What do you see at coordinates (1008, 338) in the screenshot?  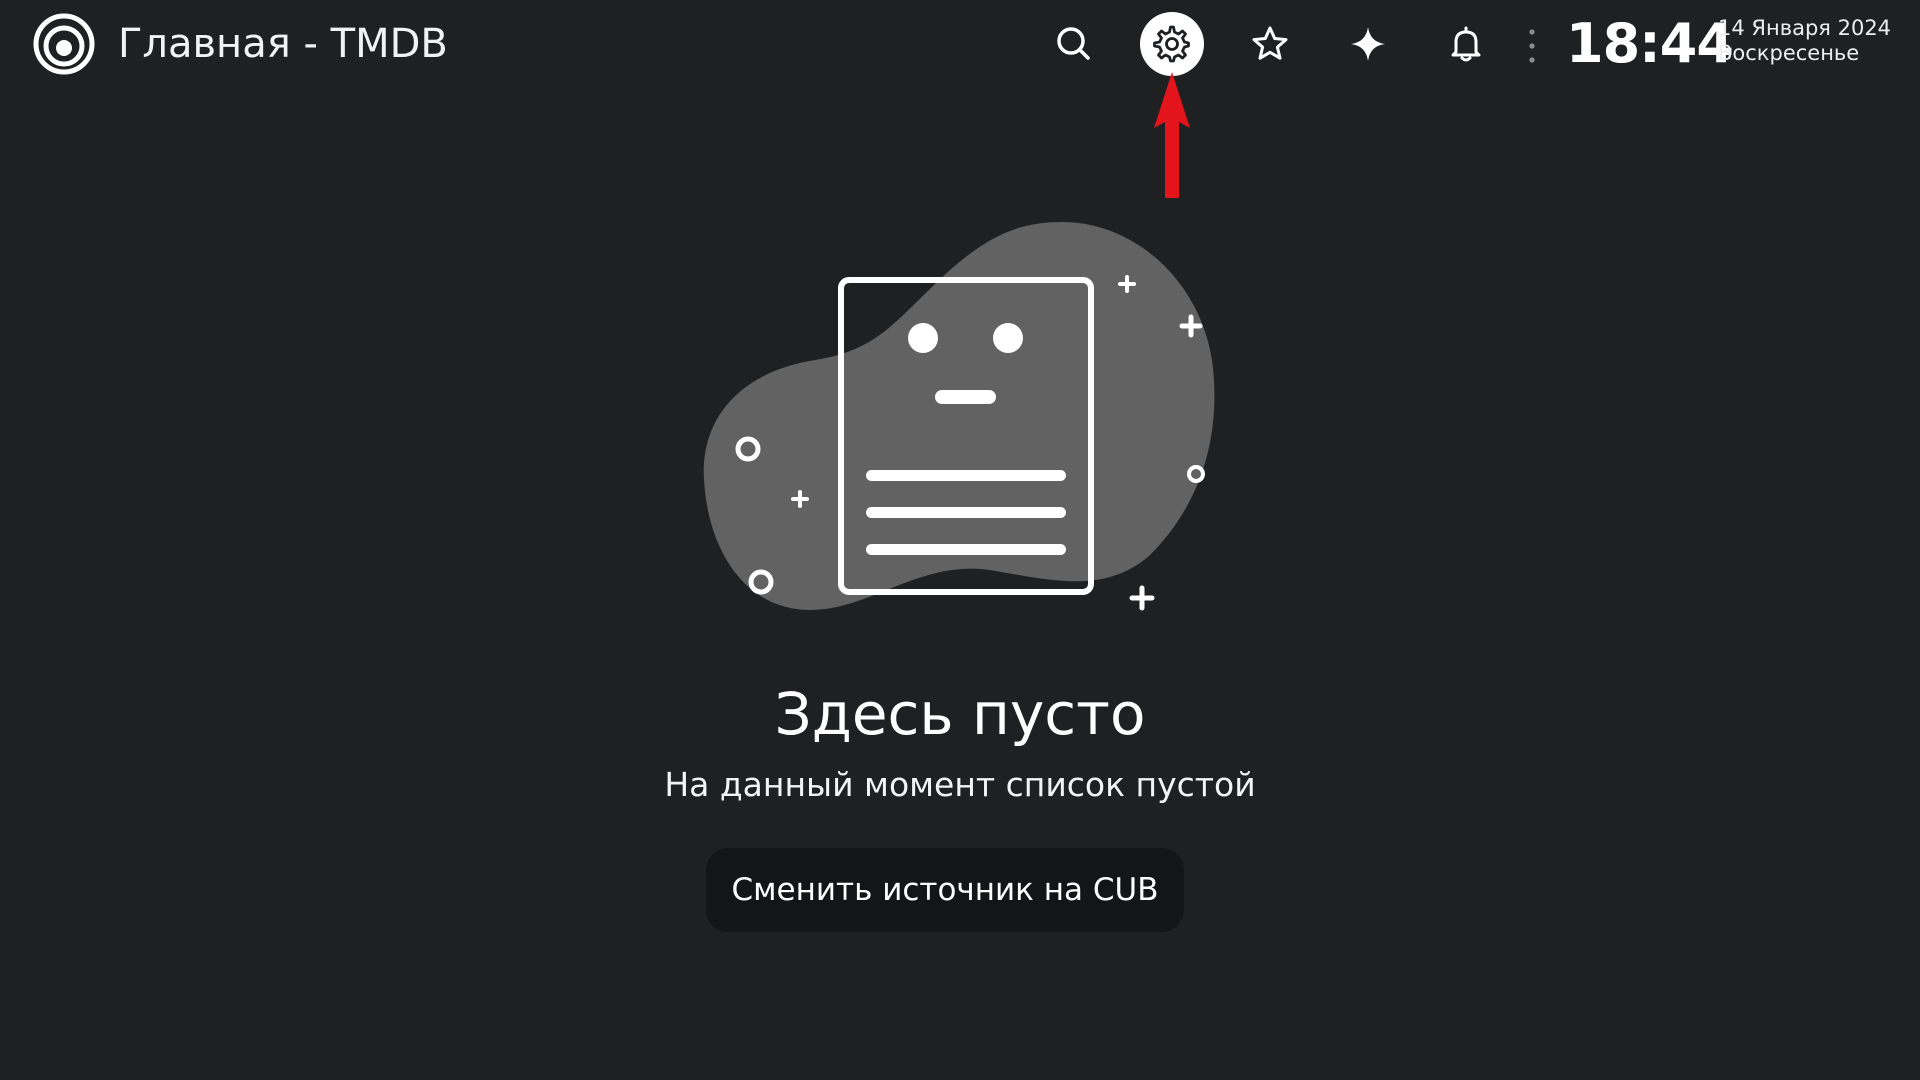 I see `face-eye-right` at bounding box center [1008, 338].